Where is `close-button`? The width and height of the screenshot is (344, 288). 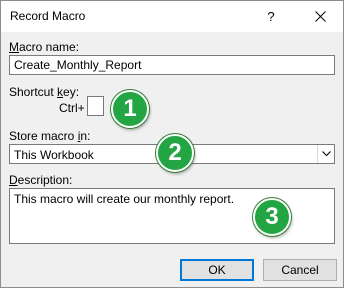
close-button is located at coordinates (320, 16).